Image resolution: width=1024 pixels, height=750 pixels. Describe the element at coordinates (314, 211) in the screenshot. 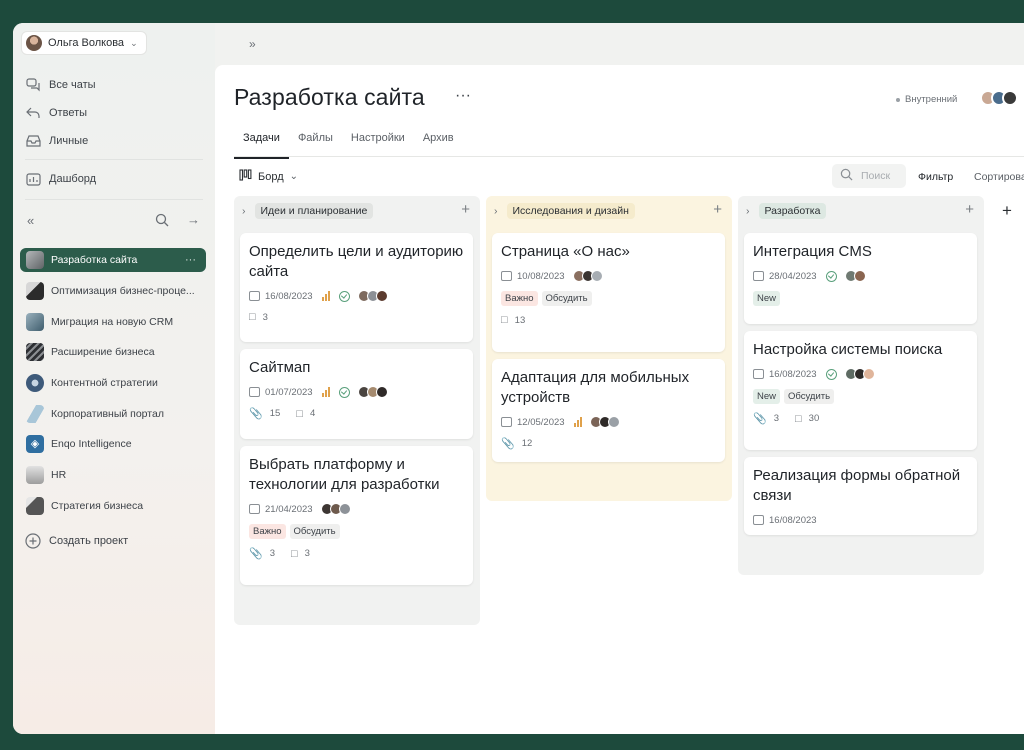

I see `column-title: Идеи и планирование` at that location.